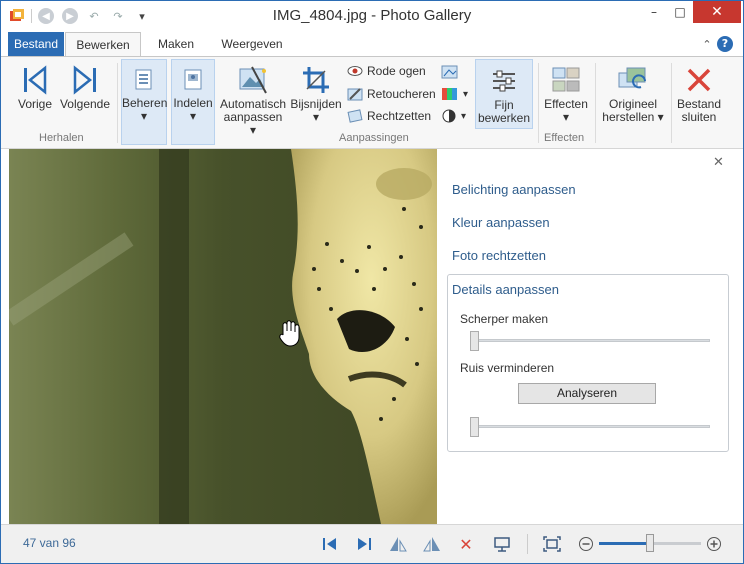 This screenshot has height=564, width=744. What do you see at coordinates (502, 544) in the screenshot?
I see `slideshow-icon` at bounding box center [502, 544].